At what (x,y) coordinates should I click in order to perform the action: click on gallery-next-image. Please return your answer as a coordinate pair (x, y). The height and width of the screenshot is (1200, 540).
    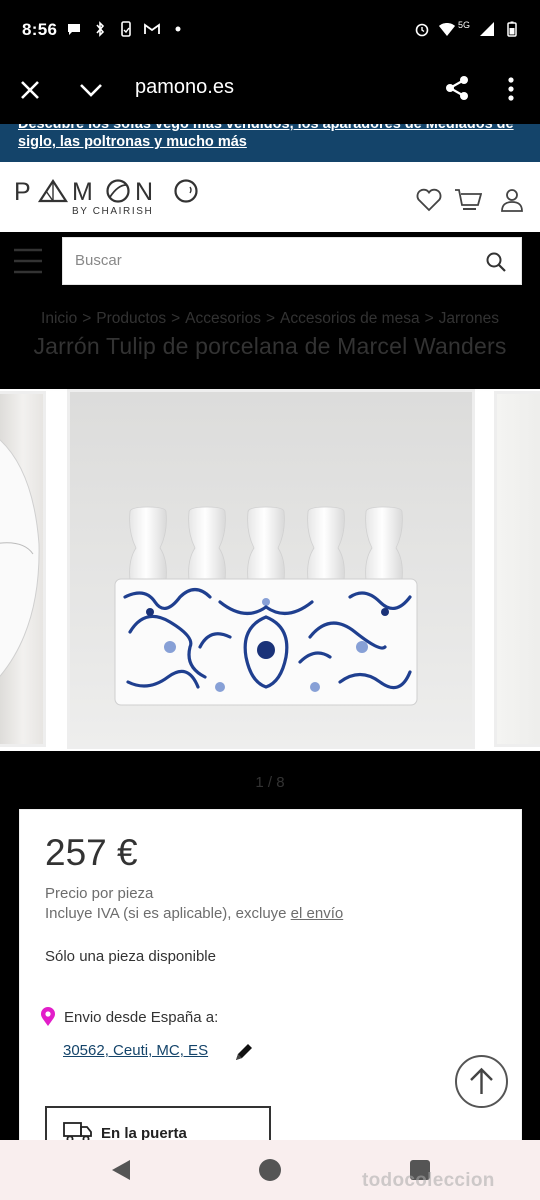
    Looking at the image, I should click on (517, 569).